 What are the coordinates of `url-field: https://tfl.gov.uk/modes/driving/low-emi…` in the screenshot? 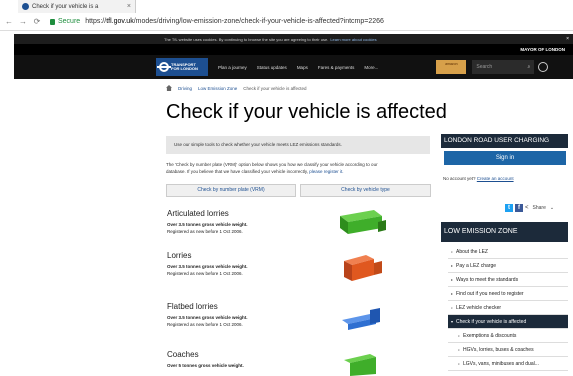 It's located at (234, 21).